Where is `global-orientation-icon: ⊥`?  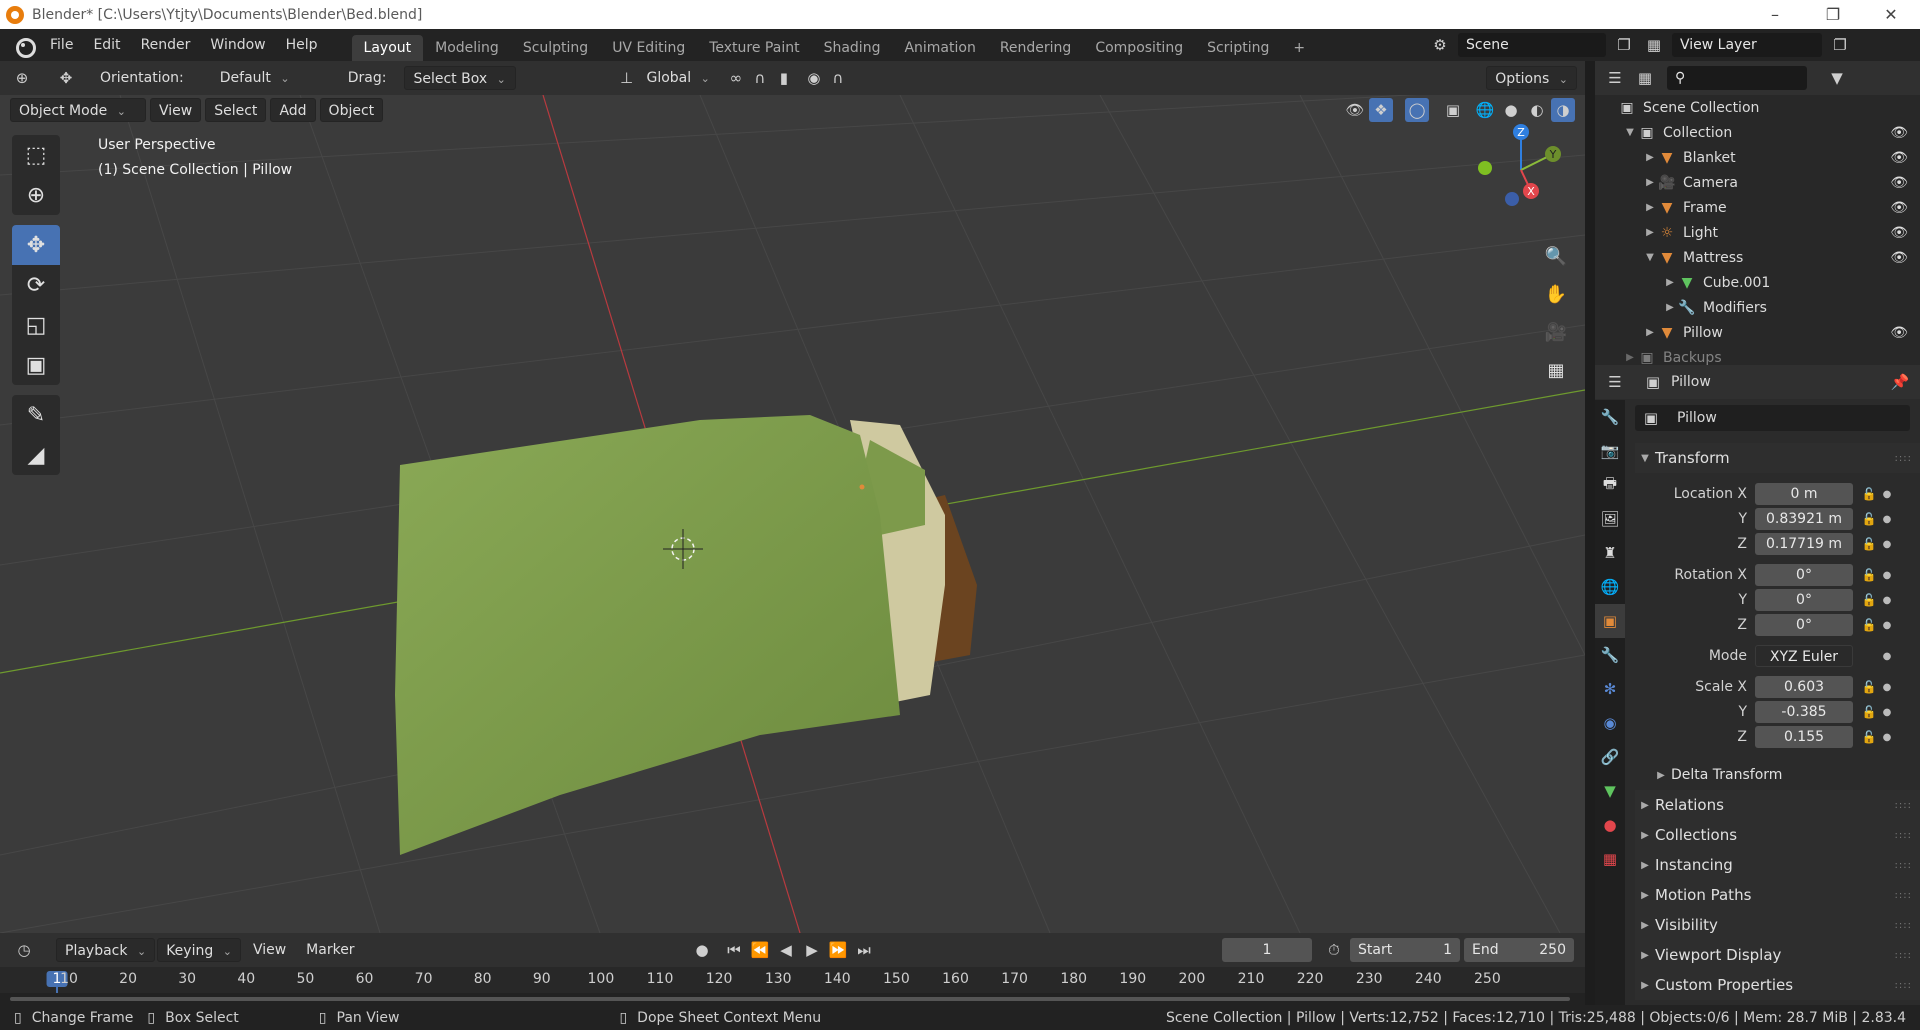 global-orientation-icon: ⊥ is located at coordinates (626, 78).